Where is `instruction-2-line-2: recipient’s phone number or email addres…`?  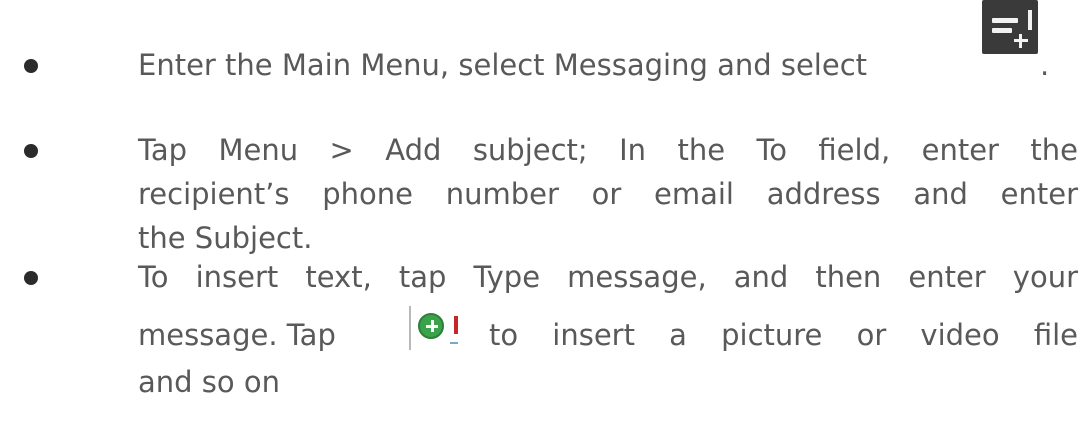 instruction-2-line-2: recipient’s phone number or email addres… is located at coordinates (608, 194).